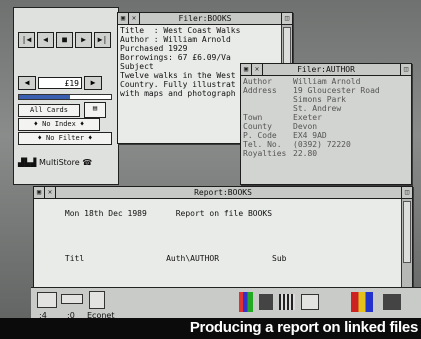 The height and width of the screenshot is (339, 421). I want to click on record-number-field: £19, so click(60, 83).